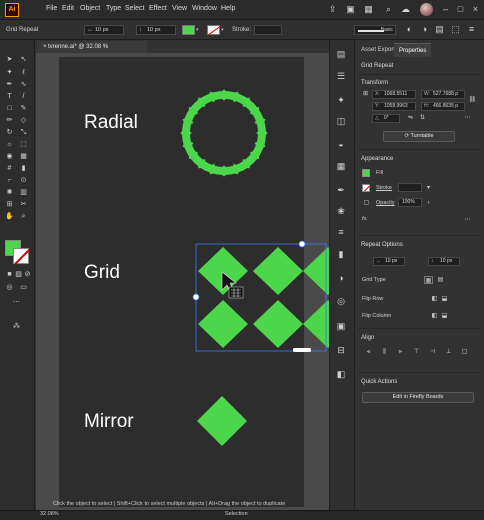  I want to click on radial-repeat-artwork, so click(224, 133).